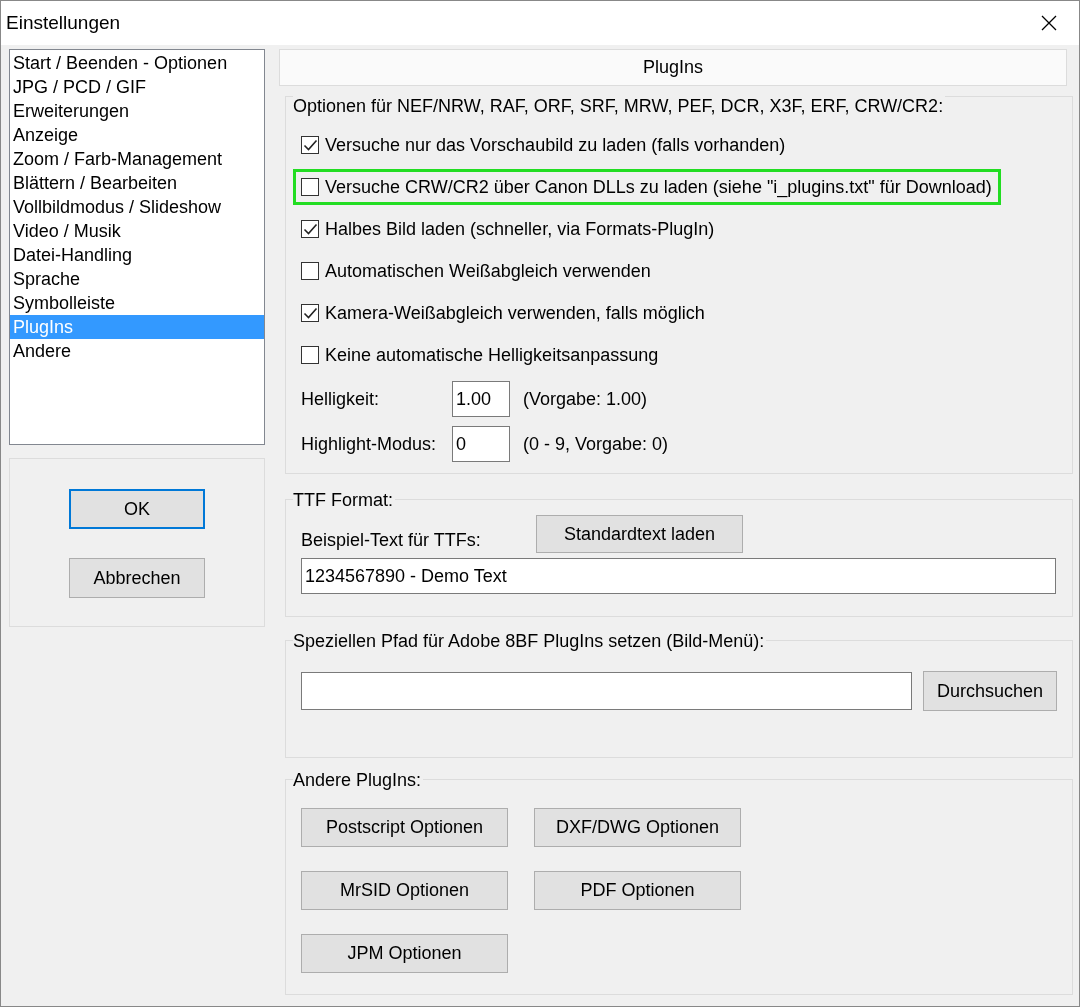 This screenshot has width=1080, height=1007. Describe the element at coordinates (520, 229) in the screenshot. I see `checkbox-label: Halbes Bild laden (schneller, via Formats-PlugIn)` at that location.